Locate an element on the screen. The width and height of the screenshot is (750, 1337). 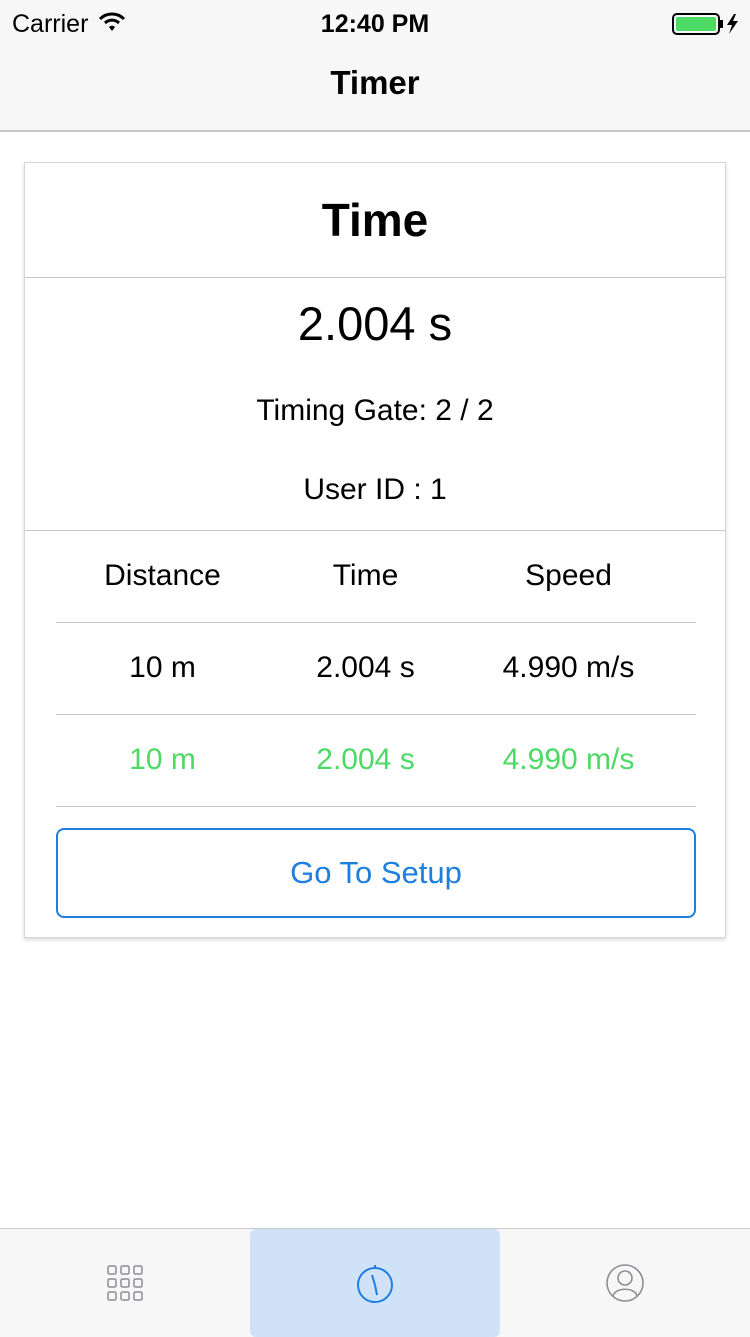
profile-icon is located at coordinates (625, 1283).